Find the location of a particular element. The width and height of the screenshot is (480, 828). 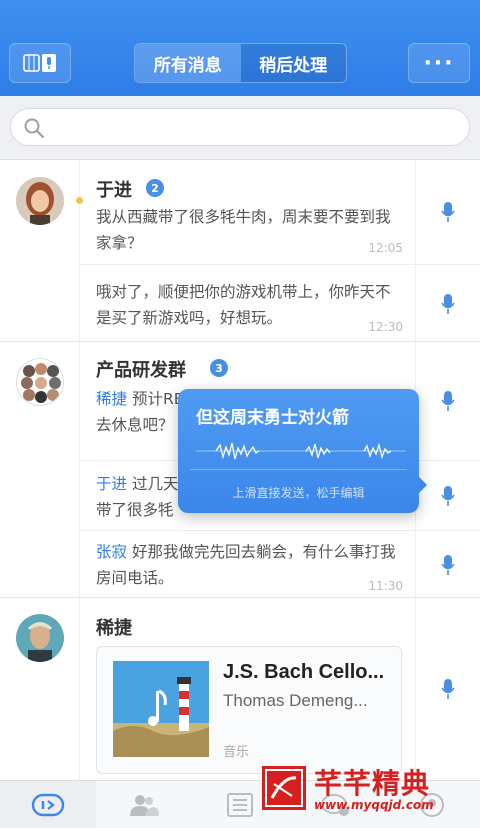

message-text: 过几天 is located at coordinates (155, 484).